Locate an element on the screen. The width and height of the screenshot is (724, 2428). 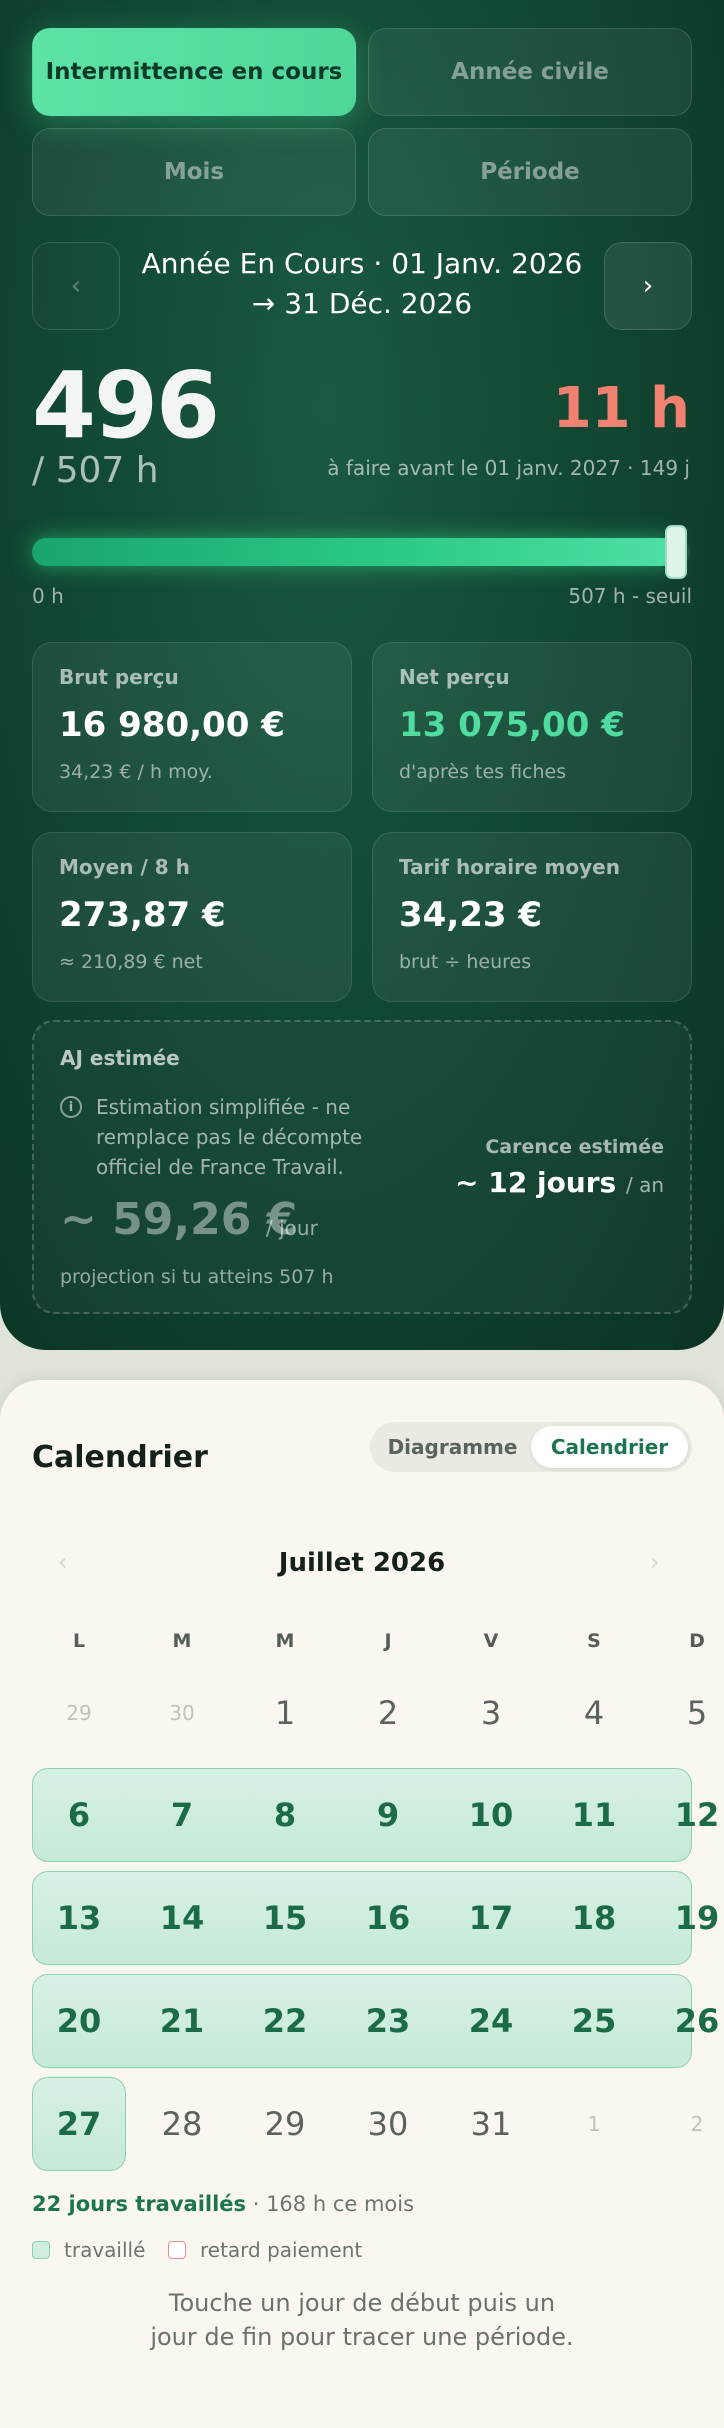
weekday-label: D is located at coordinates (697, 1641).